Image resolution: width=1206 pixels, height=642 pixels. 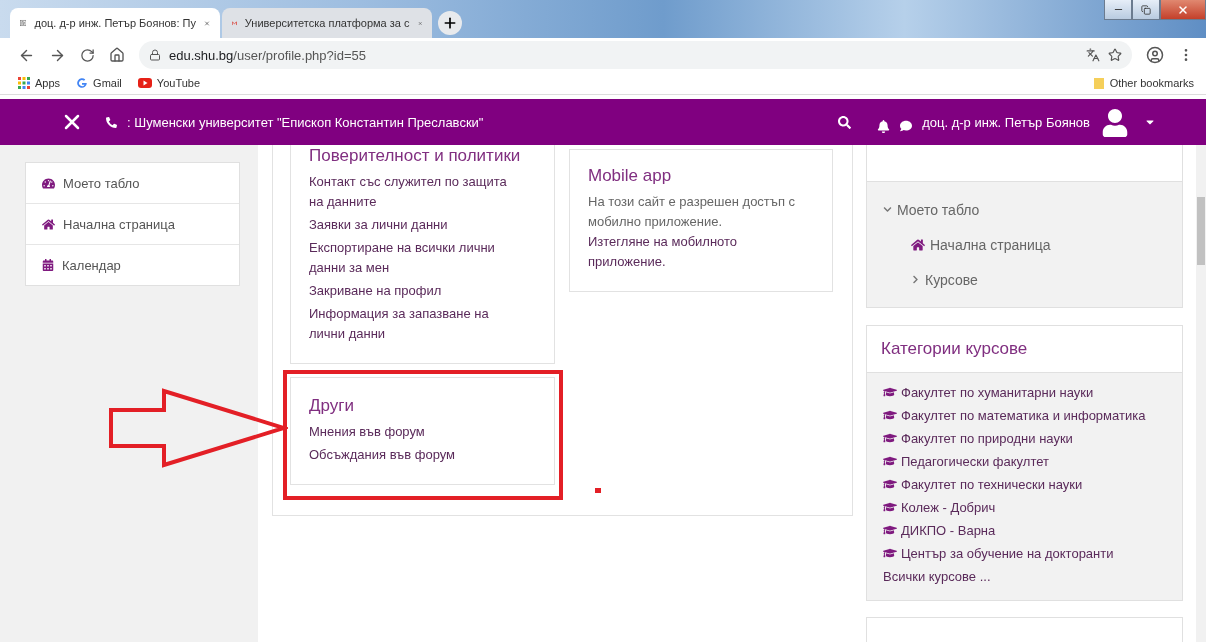 What do you see at coordinates (115, 23) in the screenshot?
I see `browser-tab: доц. д-р инж. Петър Боянов: Пу` at bounding box center [115, 23].